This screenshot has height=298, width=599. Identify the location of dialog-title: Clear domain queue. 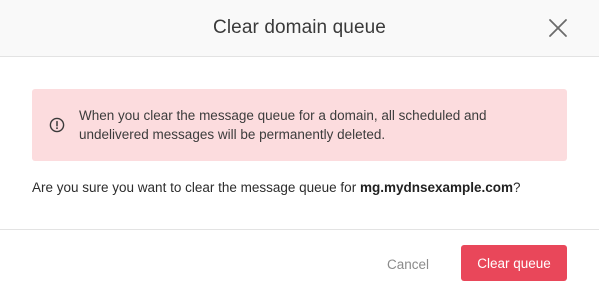
(299, 27).